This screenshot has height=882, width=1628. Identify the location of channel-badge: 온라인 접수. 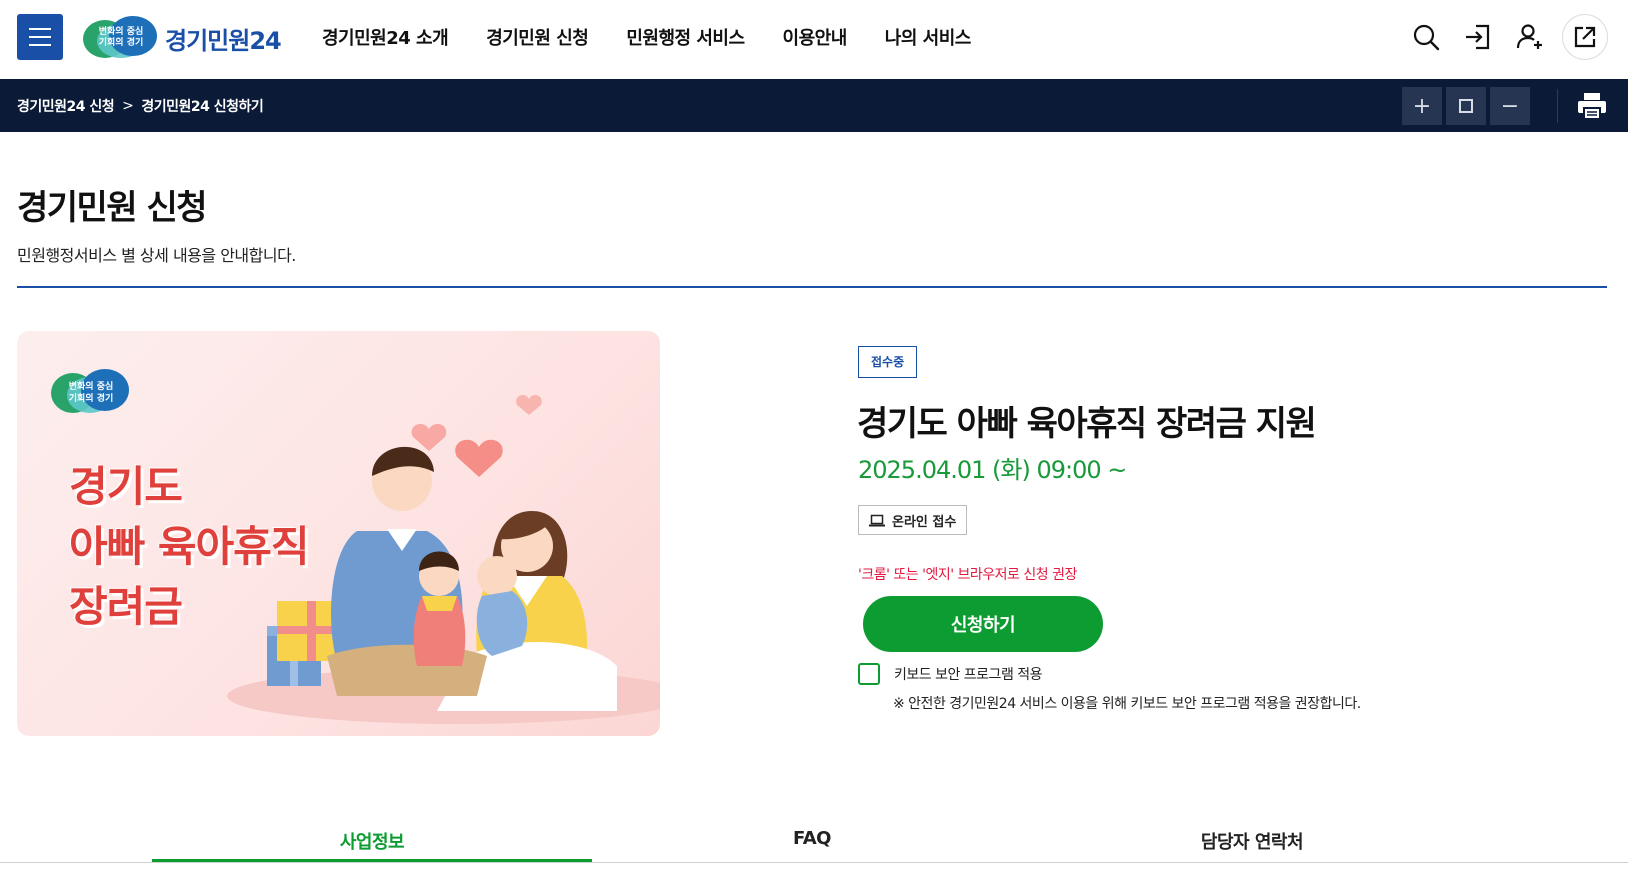
(913, 520).